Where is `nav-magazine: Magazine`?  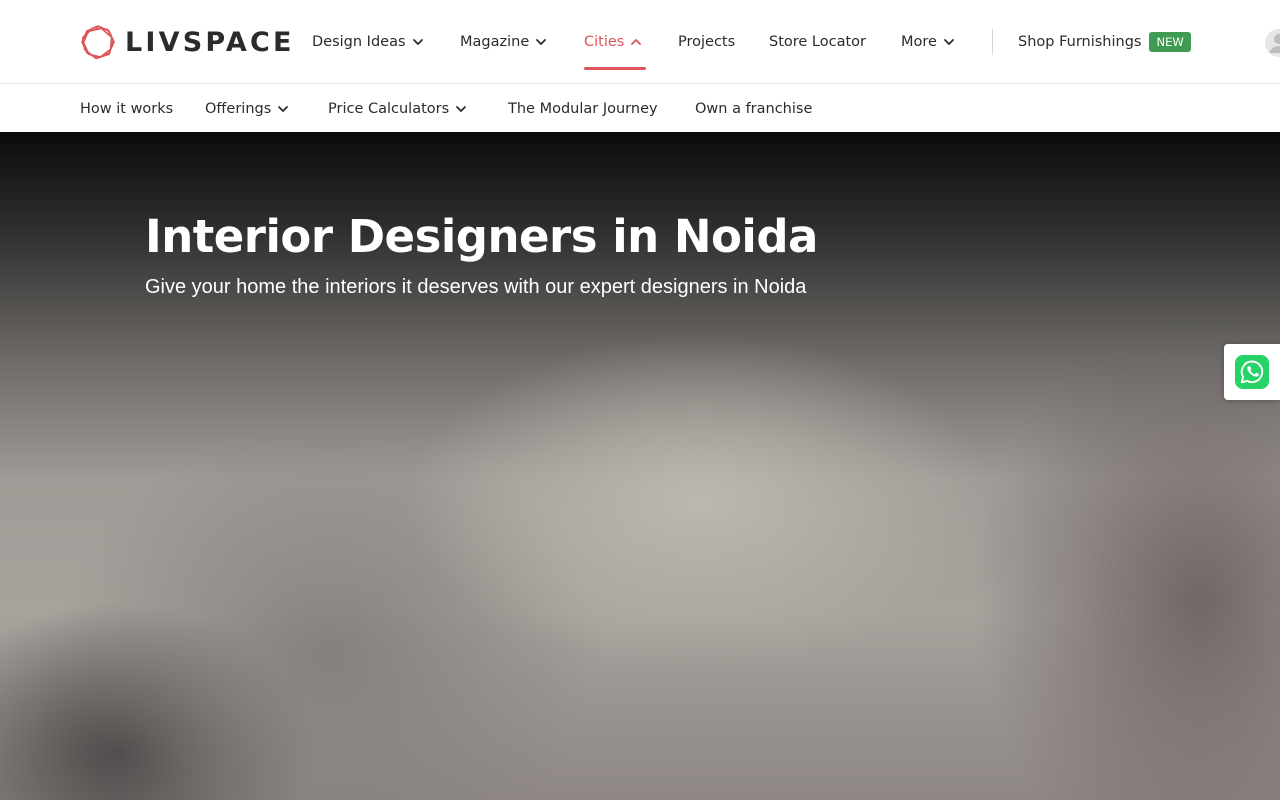 nav-magazine: Magazine is located at coordinates (503, 42).